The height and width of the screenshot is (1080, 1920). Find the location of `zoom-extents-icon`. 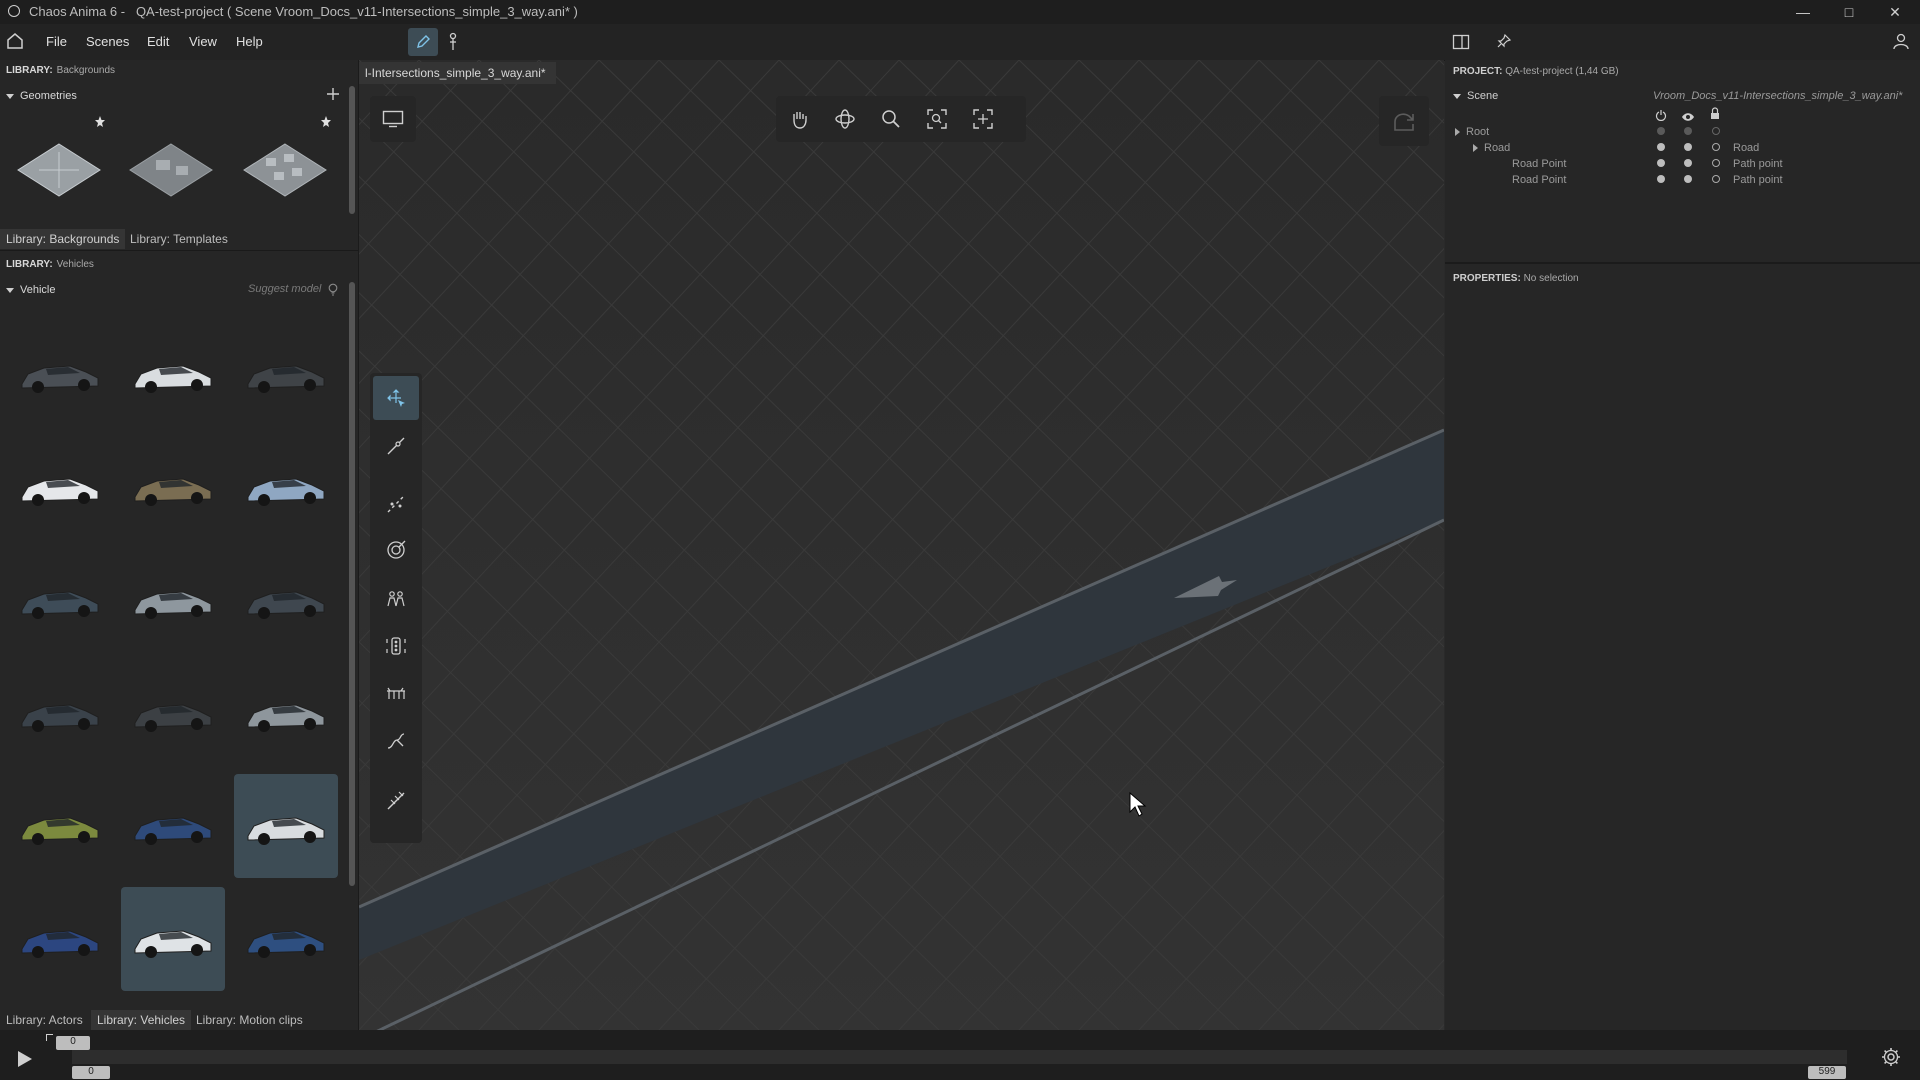

zoom-extents-icon is located at coordinates (937, 119).